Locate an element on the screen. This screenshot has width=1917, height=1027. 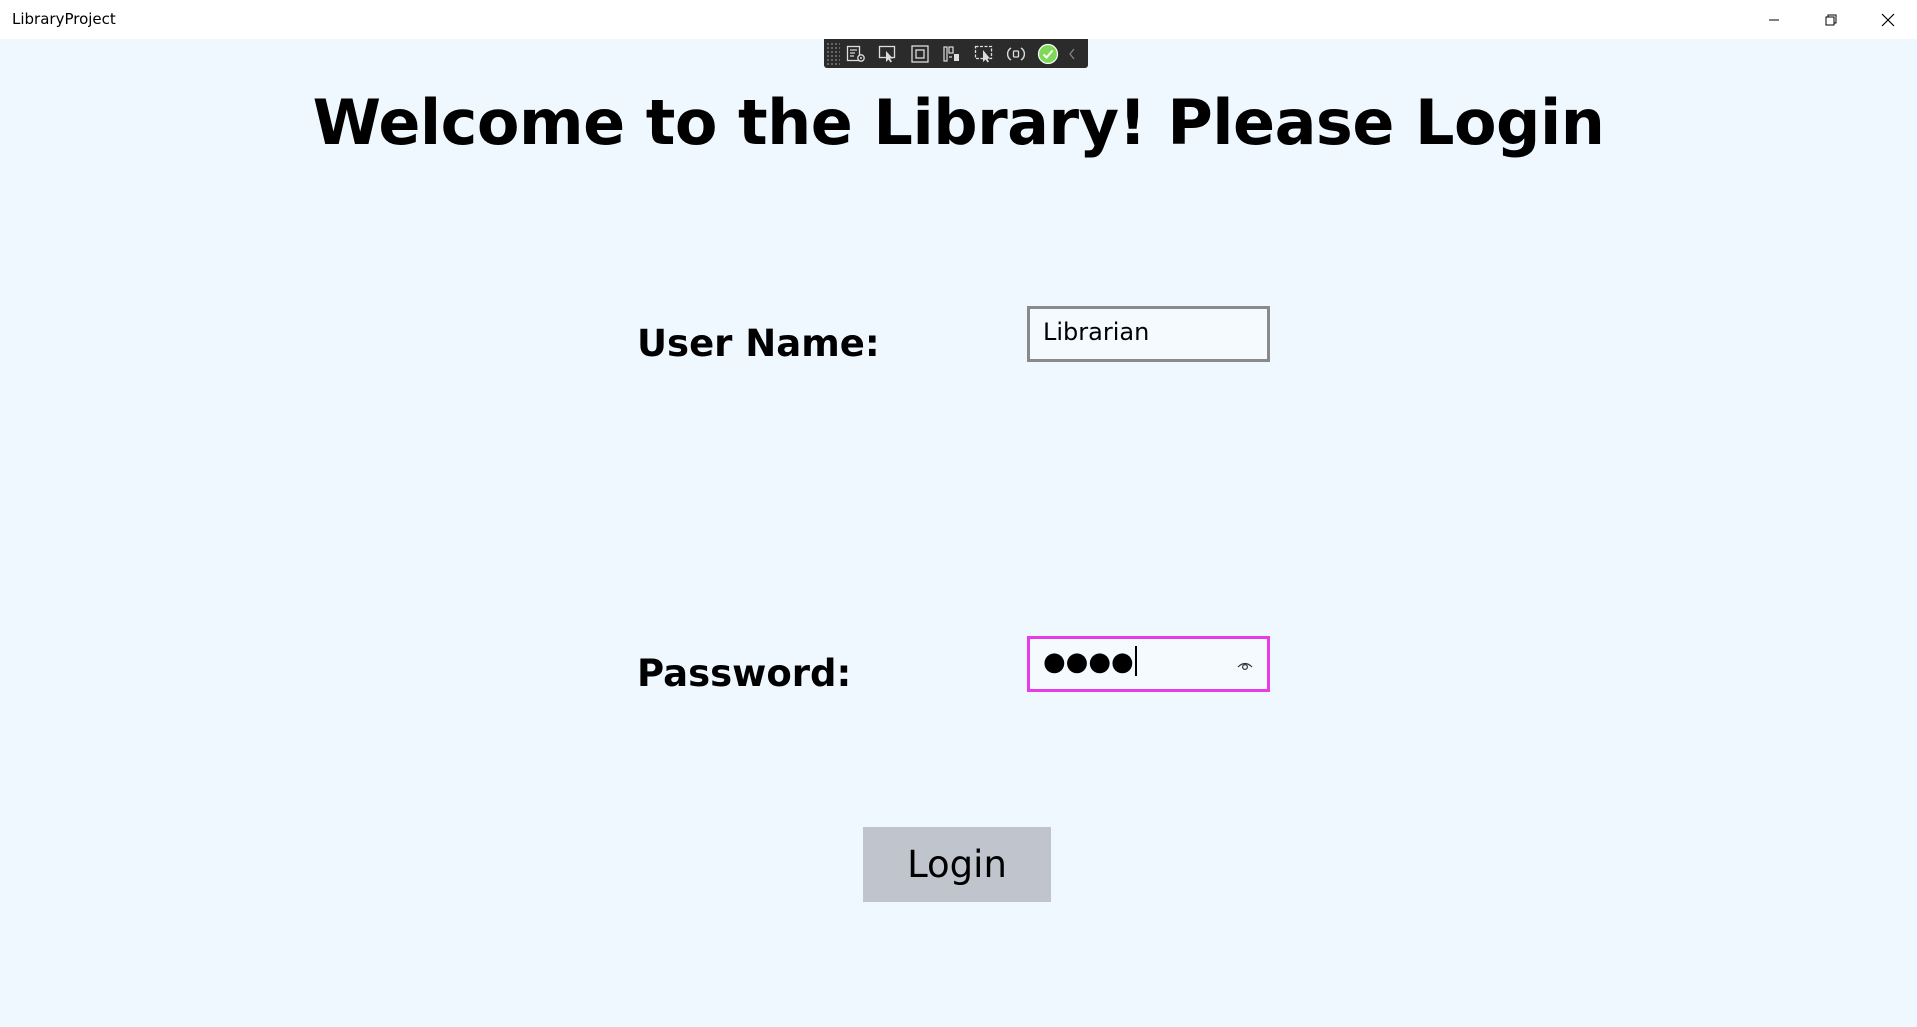
minimize-icon is located at coordinates (1774, 19).